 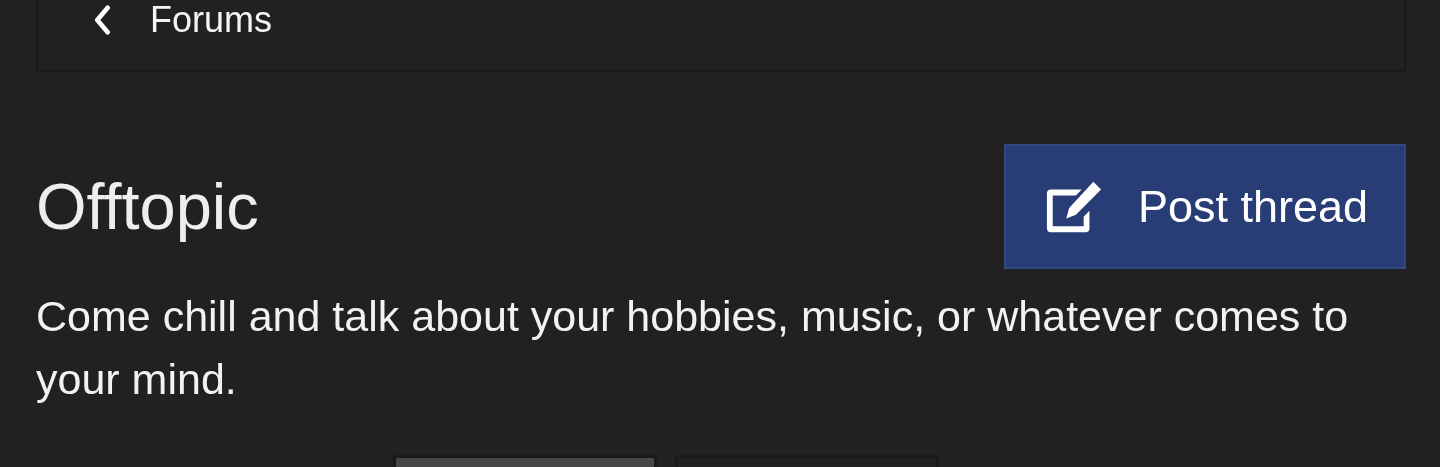 What do you see at coordinates (102, 20) in the screenshot?
I see `chevron-left-icon` at bounding box center [102, 20].